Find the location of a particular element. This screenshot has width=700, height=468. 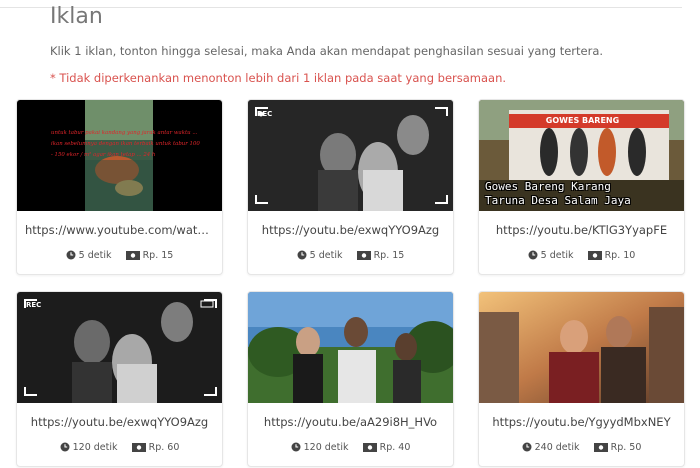

ad-meta: 5 detik Rp. 10 is located at coordinates (581, 255).